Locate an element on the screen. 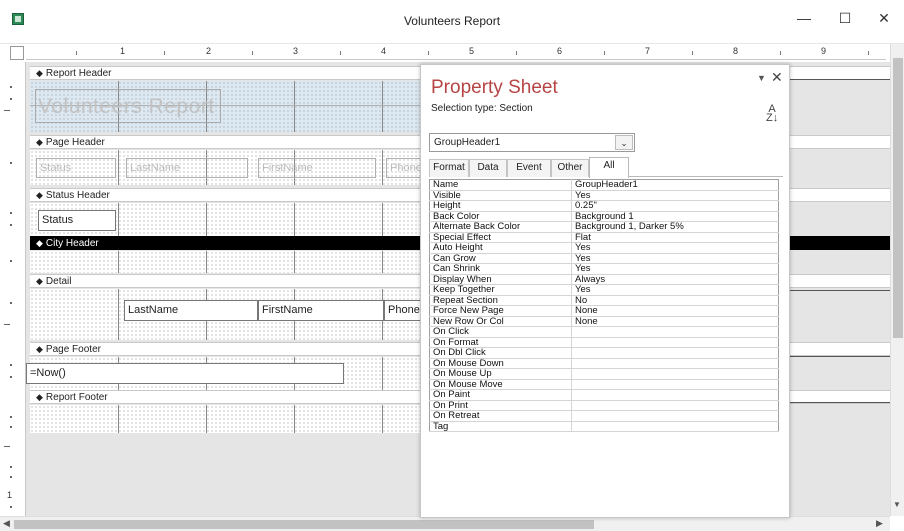 The height and width of the screenshot is (531, 904). property-value: Always is located at coordinates (675, 279).